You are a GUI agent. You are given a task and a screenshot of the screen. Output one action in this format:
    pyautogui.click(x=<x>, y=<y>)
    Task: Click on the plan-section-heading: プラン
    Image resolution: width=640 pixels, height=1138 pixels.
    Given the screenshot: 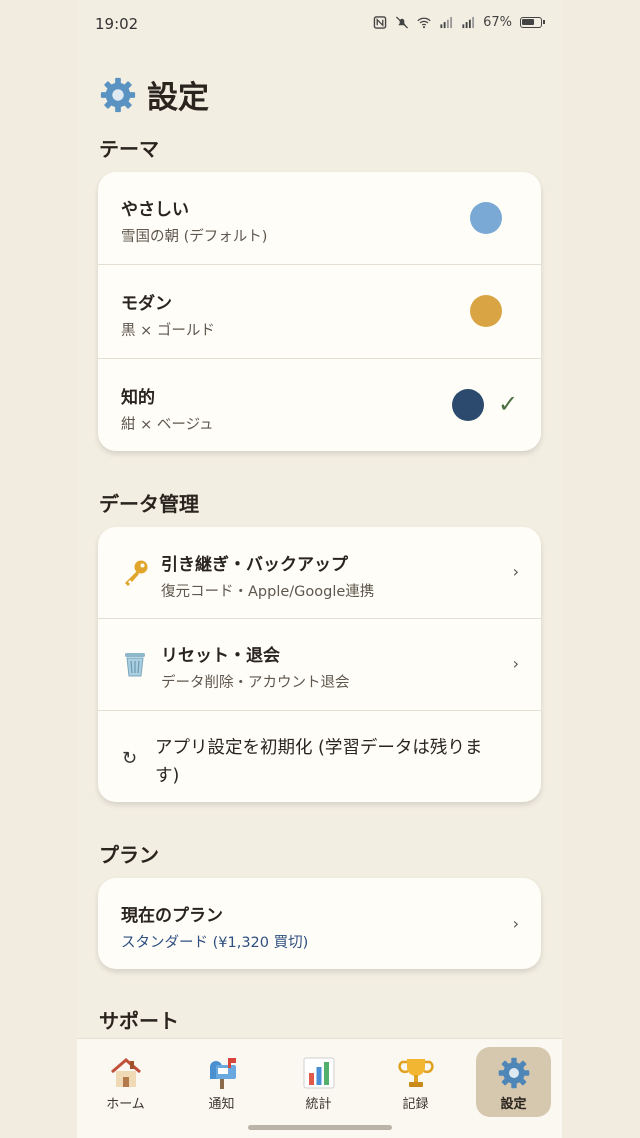 What is the action you would take?
    pyautogui.click(x=129, y=855)
    